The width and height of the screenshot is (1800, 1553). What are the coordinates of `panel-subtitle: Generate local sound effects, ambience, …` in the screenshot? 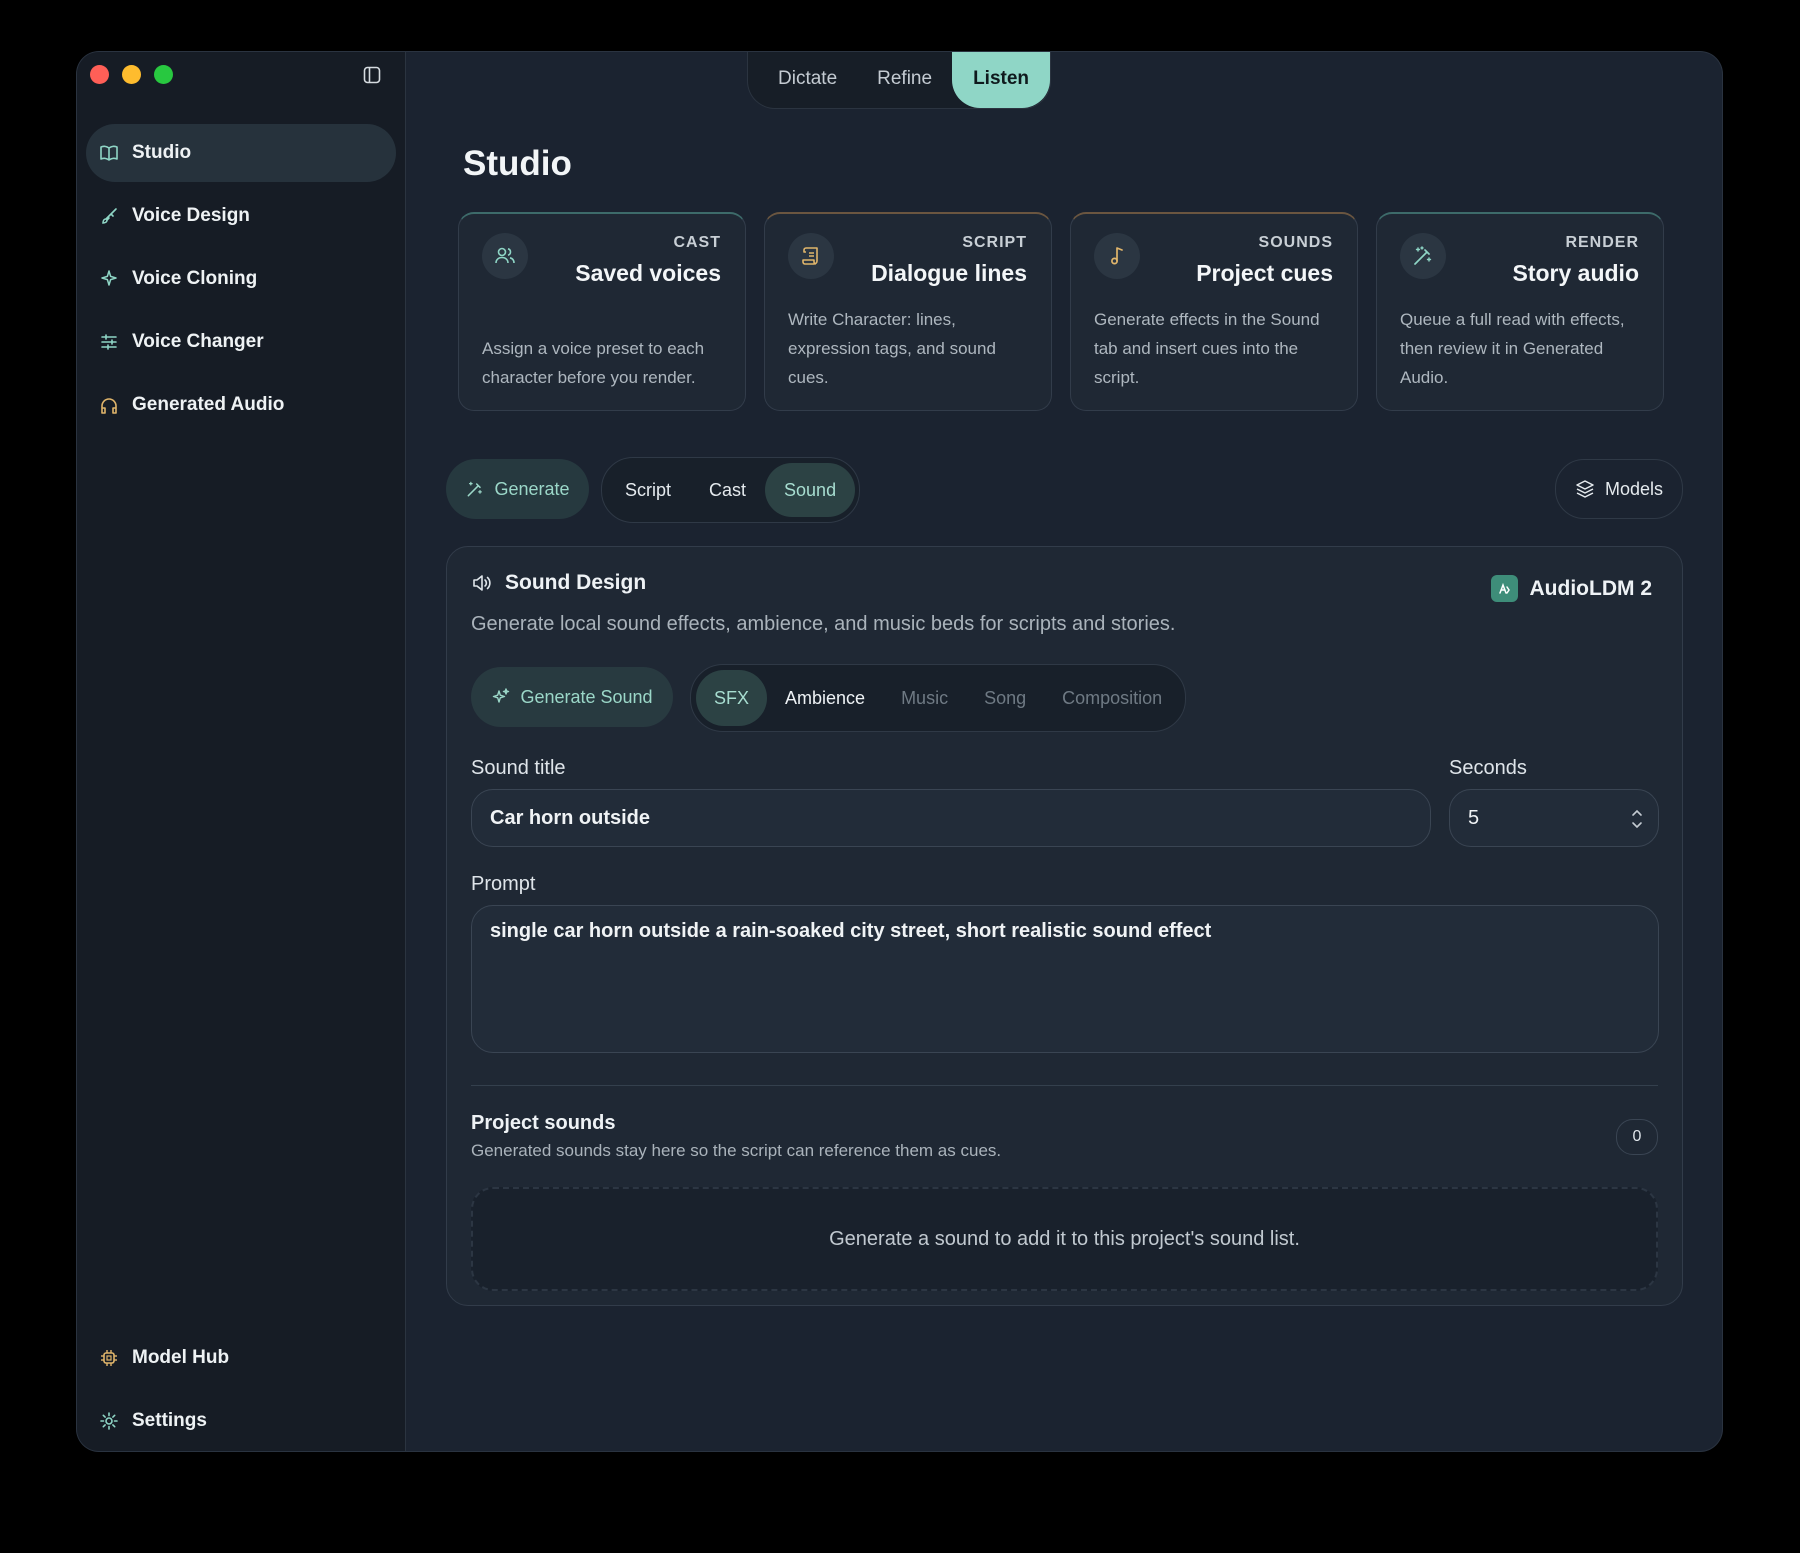 It's located at (823, 624).